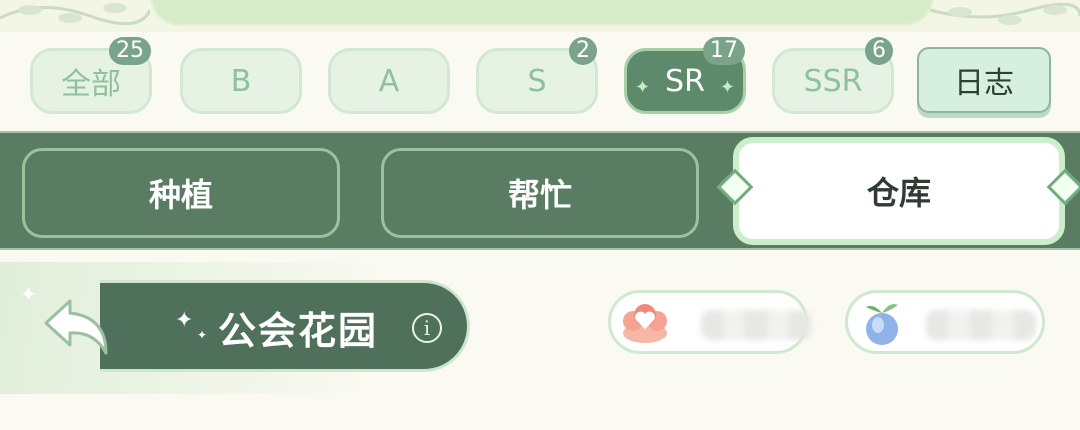 This screenshot has height=430, width=1080. Describe the element at coordinates (879, 51) in the screenshot. I see `count-badge: 6` at that location.